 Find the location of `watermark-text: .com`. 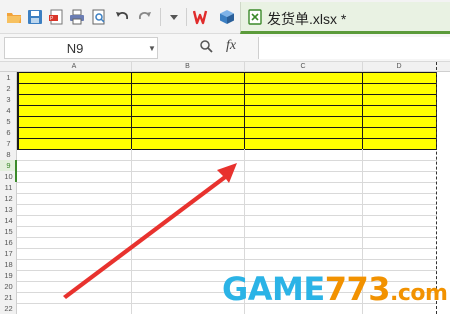

watermark-text: .com is located at coordinates (419, 293).